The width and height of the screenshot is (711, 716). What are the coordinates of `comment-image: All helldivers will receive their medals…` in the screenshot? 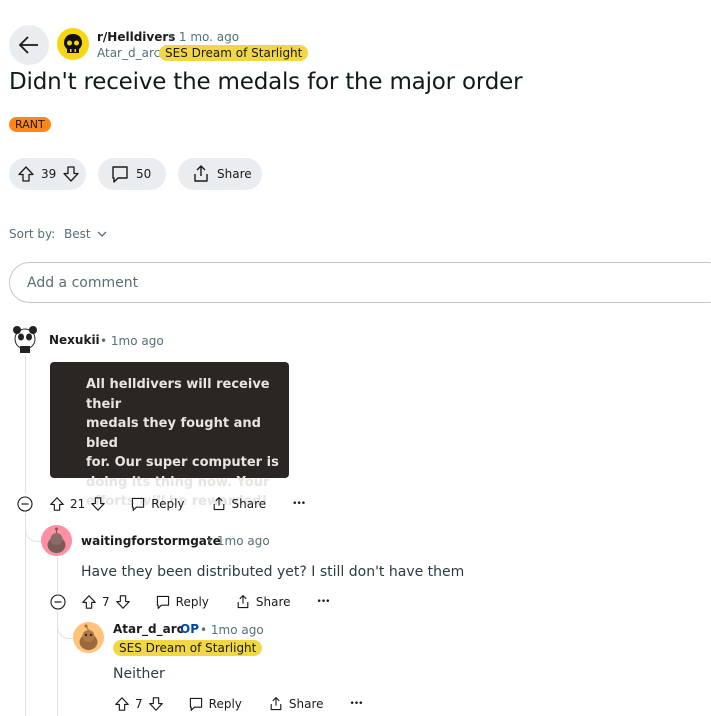 It's located at (169, 435).